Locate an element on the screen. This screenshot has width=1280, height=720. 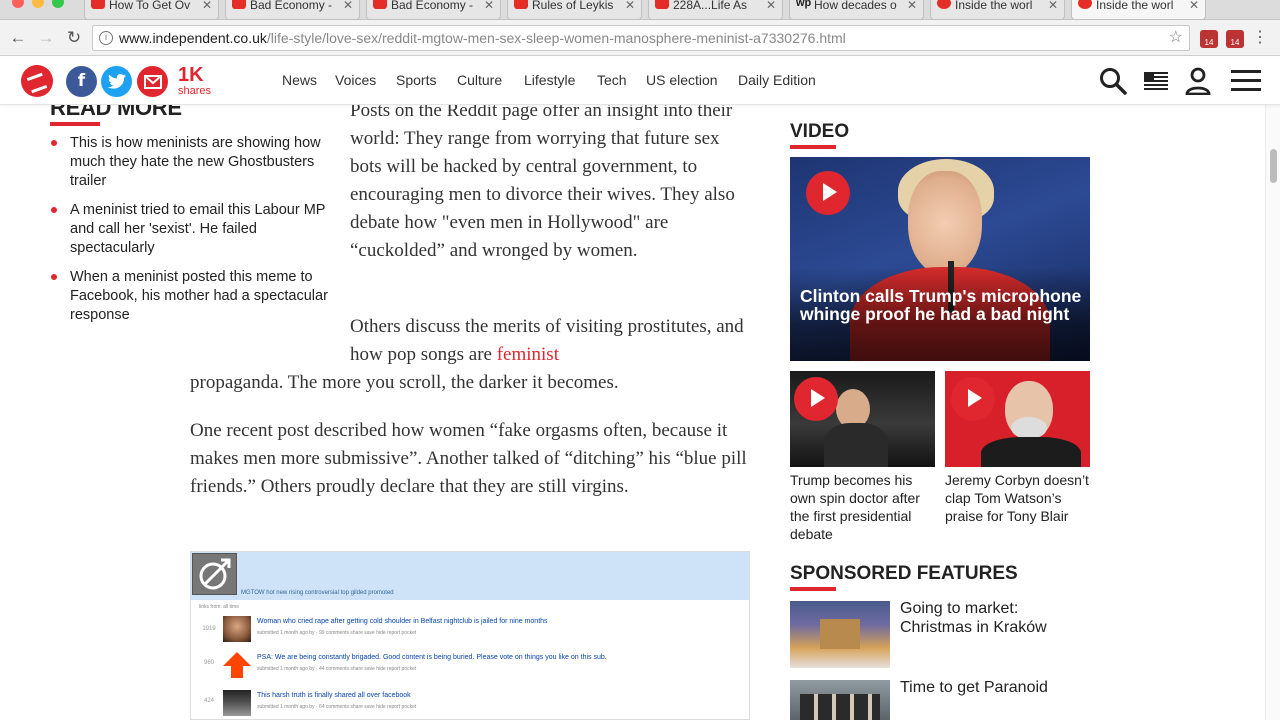
feminist-link: feminist is located at coordinates (528, 354).